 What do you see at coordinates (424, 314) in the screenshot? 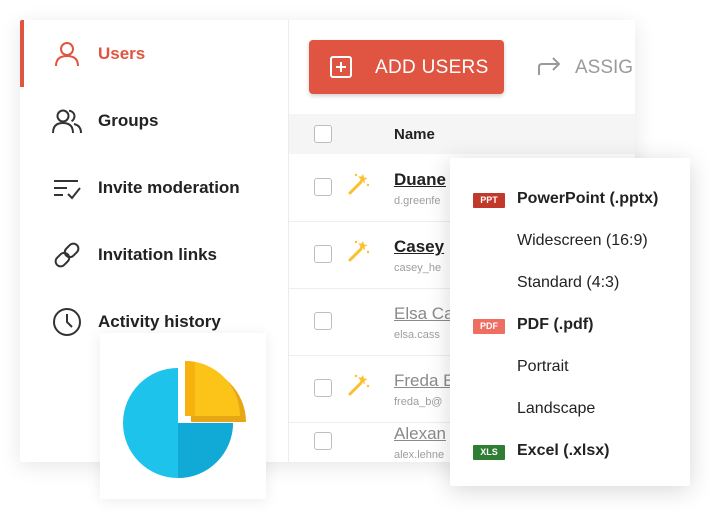
I see `user-name-link: Elsa Ca` at bounding box center [424, 314].